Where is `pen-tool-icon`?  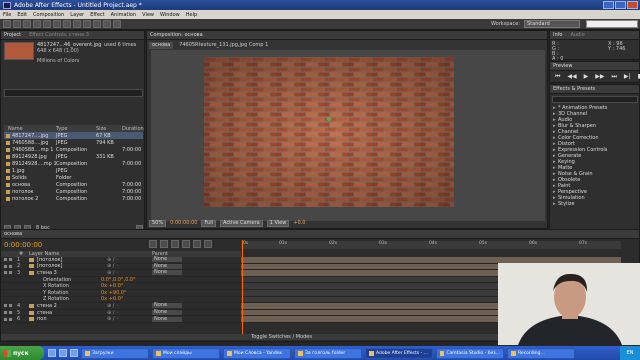
pen-tool-icon is located at coordinates (67, 24).